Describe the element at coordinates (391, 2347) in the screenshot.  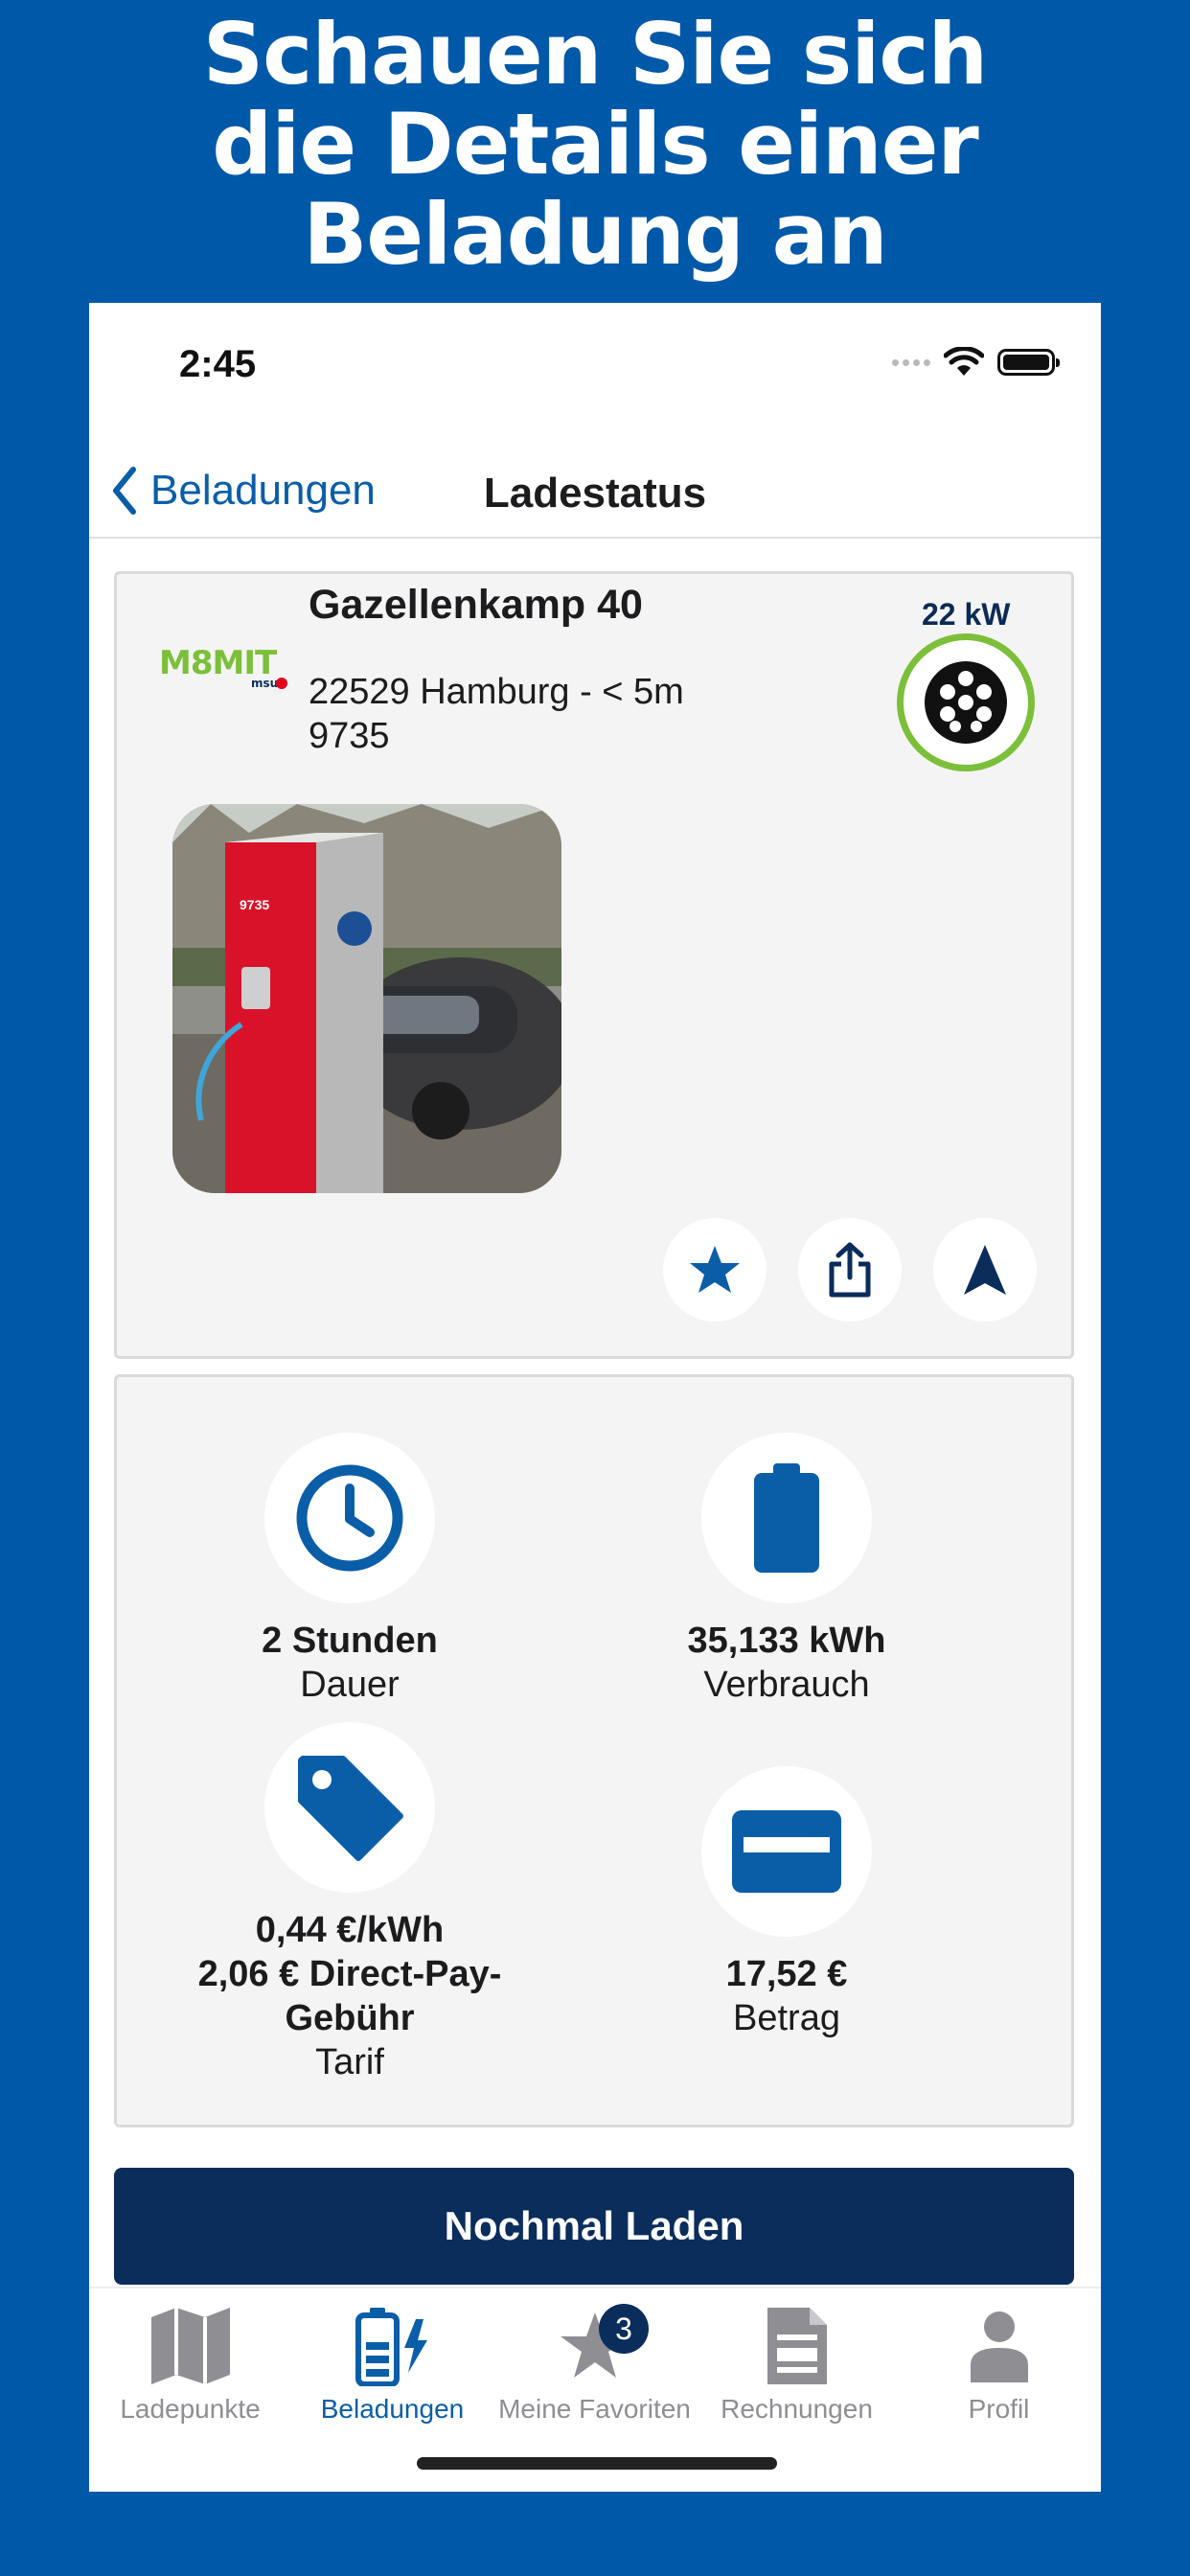
I see `charging-battery-icon` at that location.